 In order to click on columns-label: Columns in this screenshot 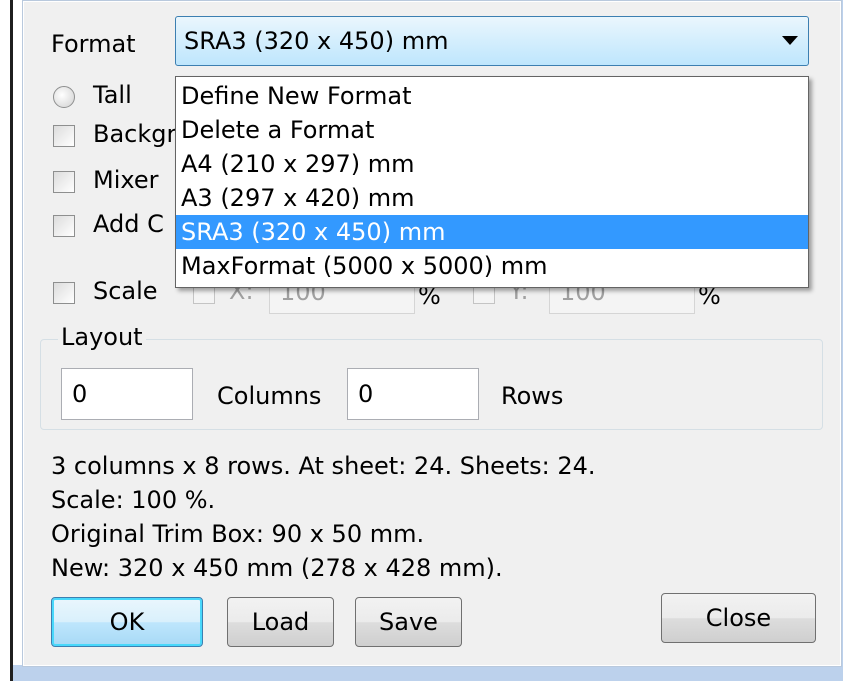, I will do `click(269, 396)`.